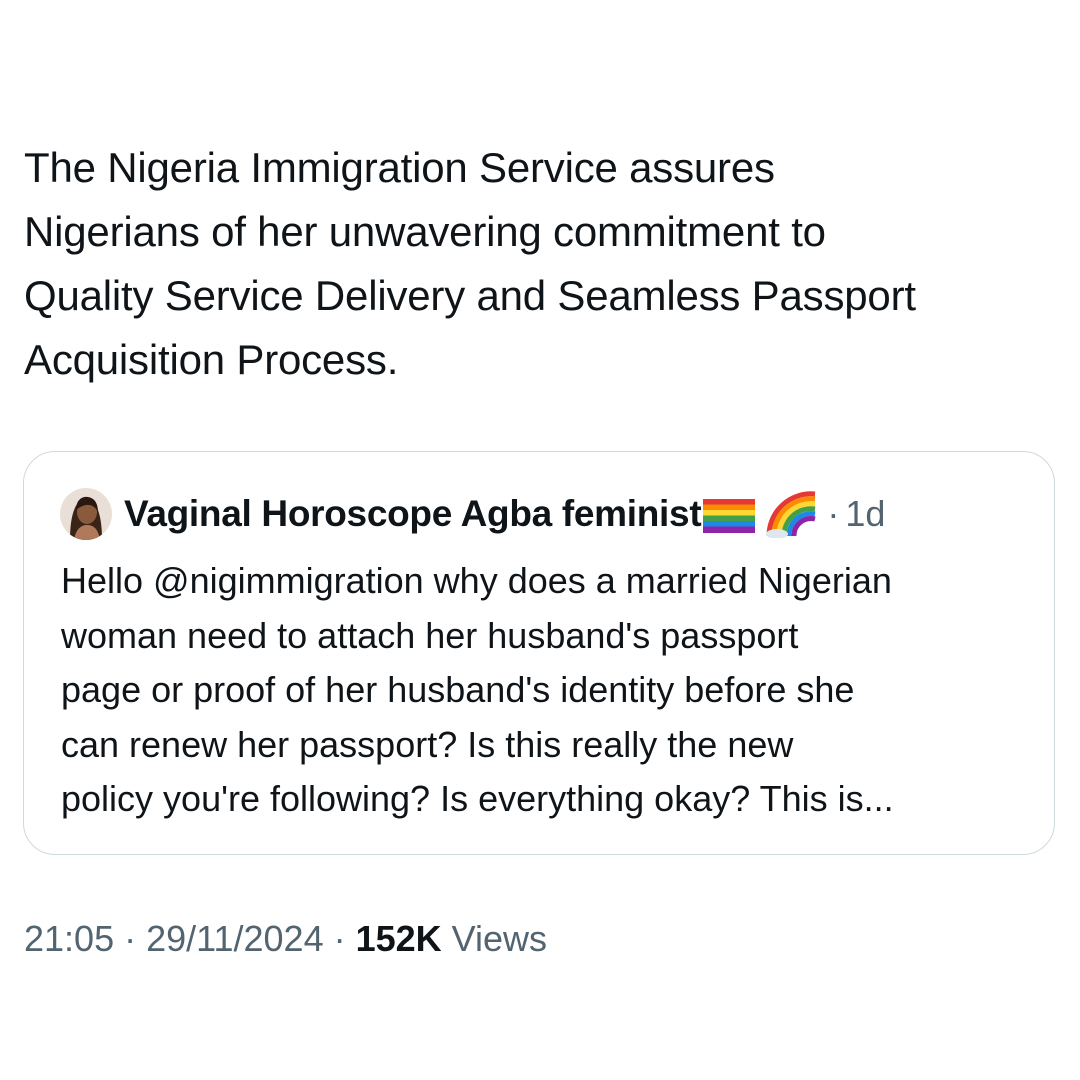 This screenshot has width=1080, height=1080. I want to click on tweet-text-line: The Nigeria Immigration Service assures, so click(399, 167).